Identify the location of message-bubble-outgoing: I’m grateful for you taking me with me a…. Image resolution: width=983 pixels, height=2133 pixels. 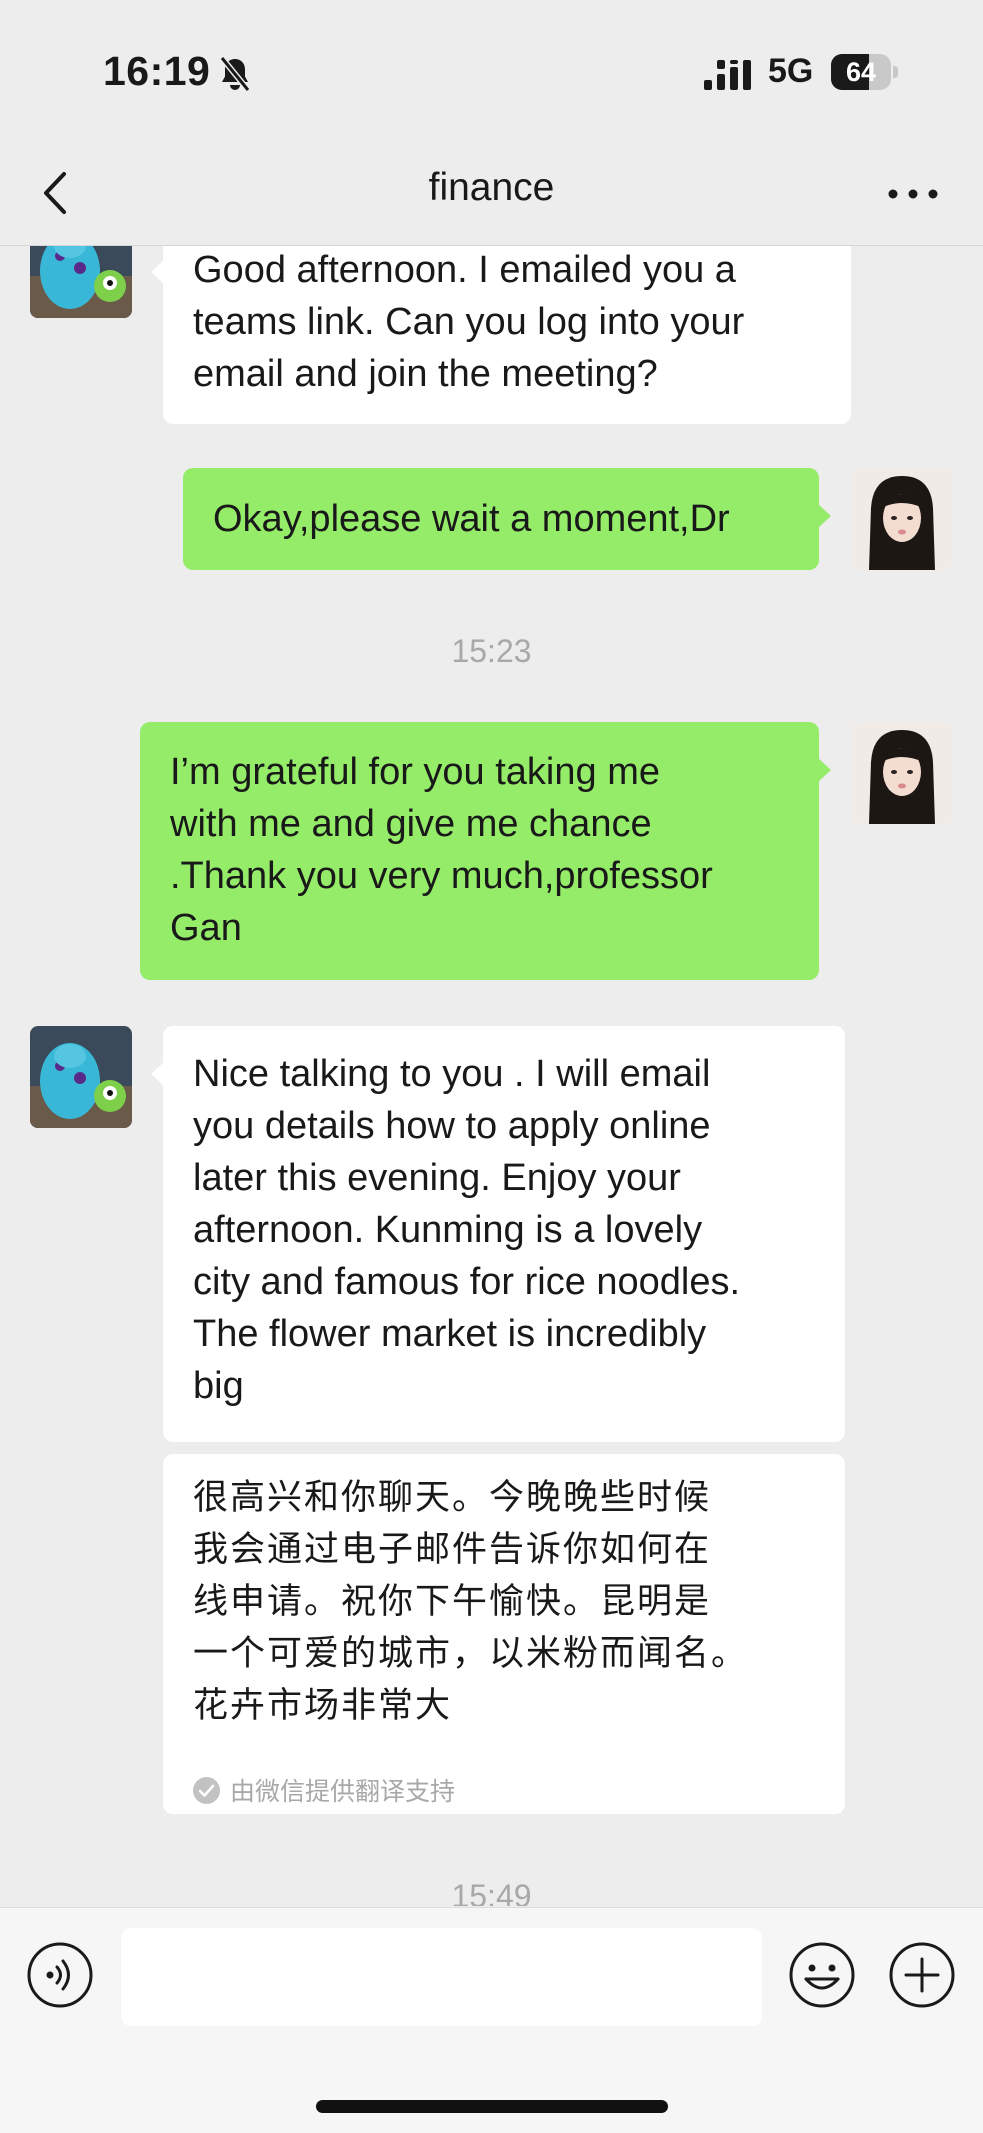
(485, 851).